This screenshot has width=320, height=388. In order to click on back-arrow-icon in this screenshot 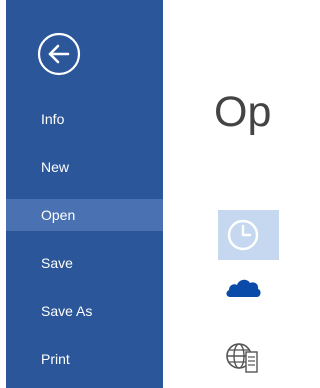, I will do `click(59, 54)`.